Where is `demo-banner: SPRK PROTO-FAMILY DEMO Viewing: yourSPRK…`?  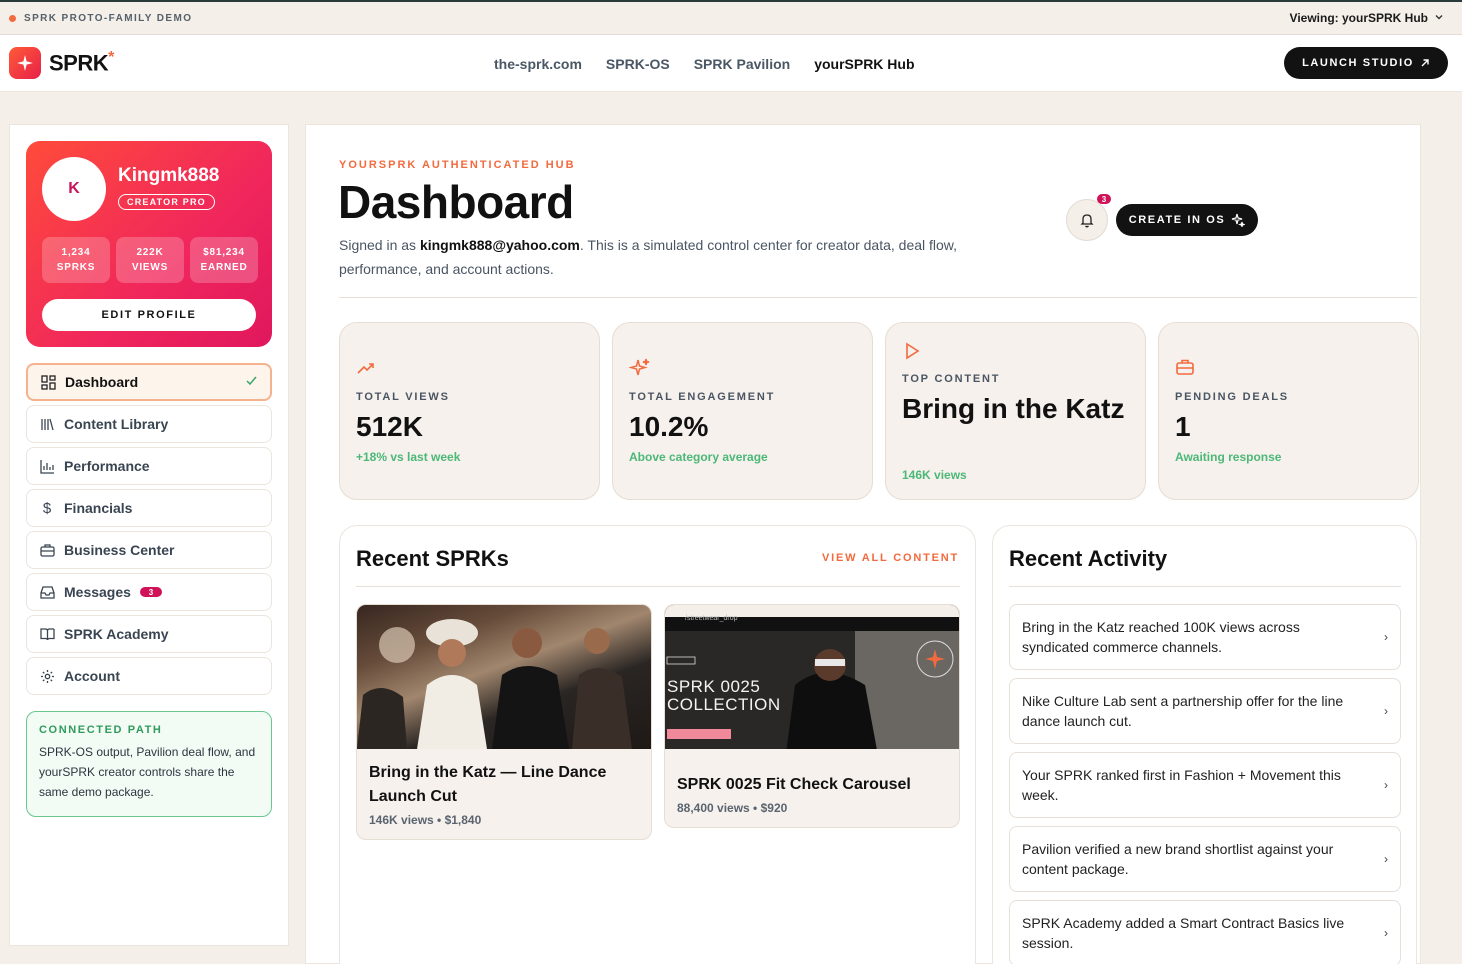 demo-banner: SPRK PROTO-FAMILY DEMO Viewing: yourSPRK… is located at coordinates (731, 17).